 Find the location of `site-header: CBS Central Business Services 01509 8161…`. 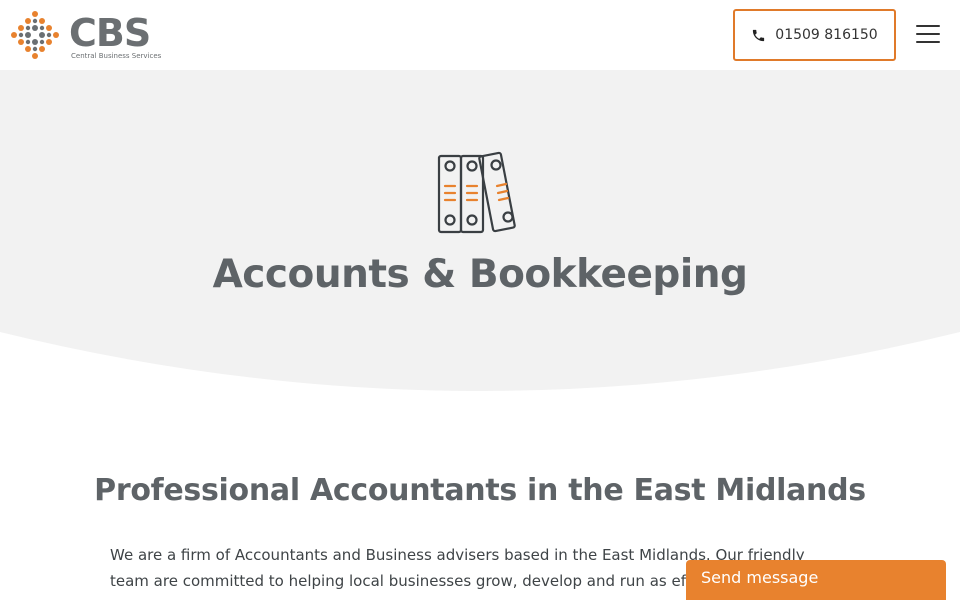

site-header: CBS Central Business Services 01509 8161… is located at coordinates (480, 35).